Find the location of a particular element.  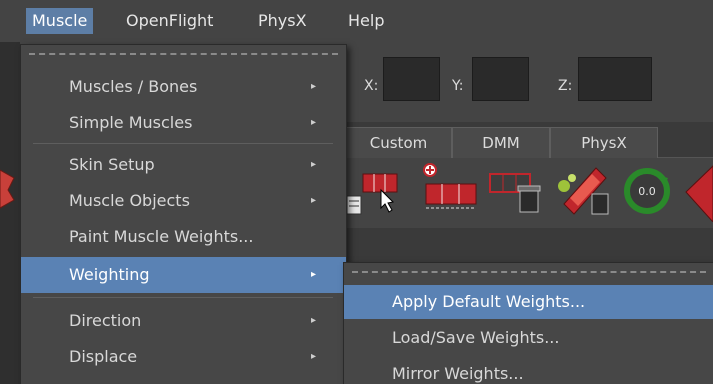

menu-item-simple-muscles: Simple Muscles ▸ is located at coordinates (183, 123).